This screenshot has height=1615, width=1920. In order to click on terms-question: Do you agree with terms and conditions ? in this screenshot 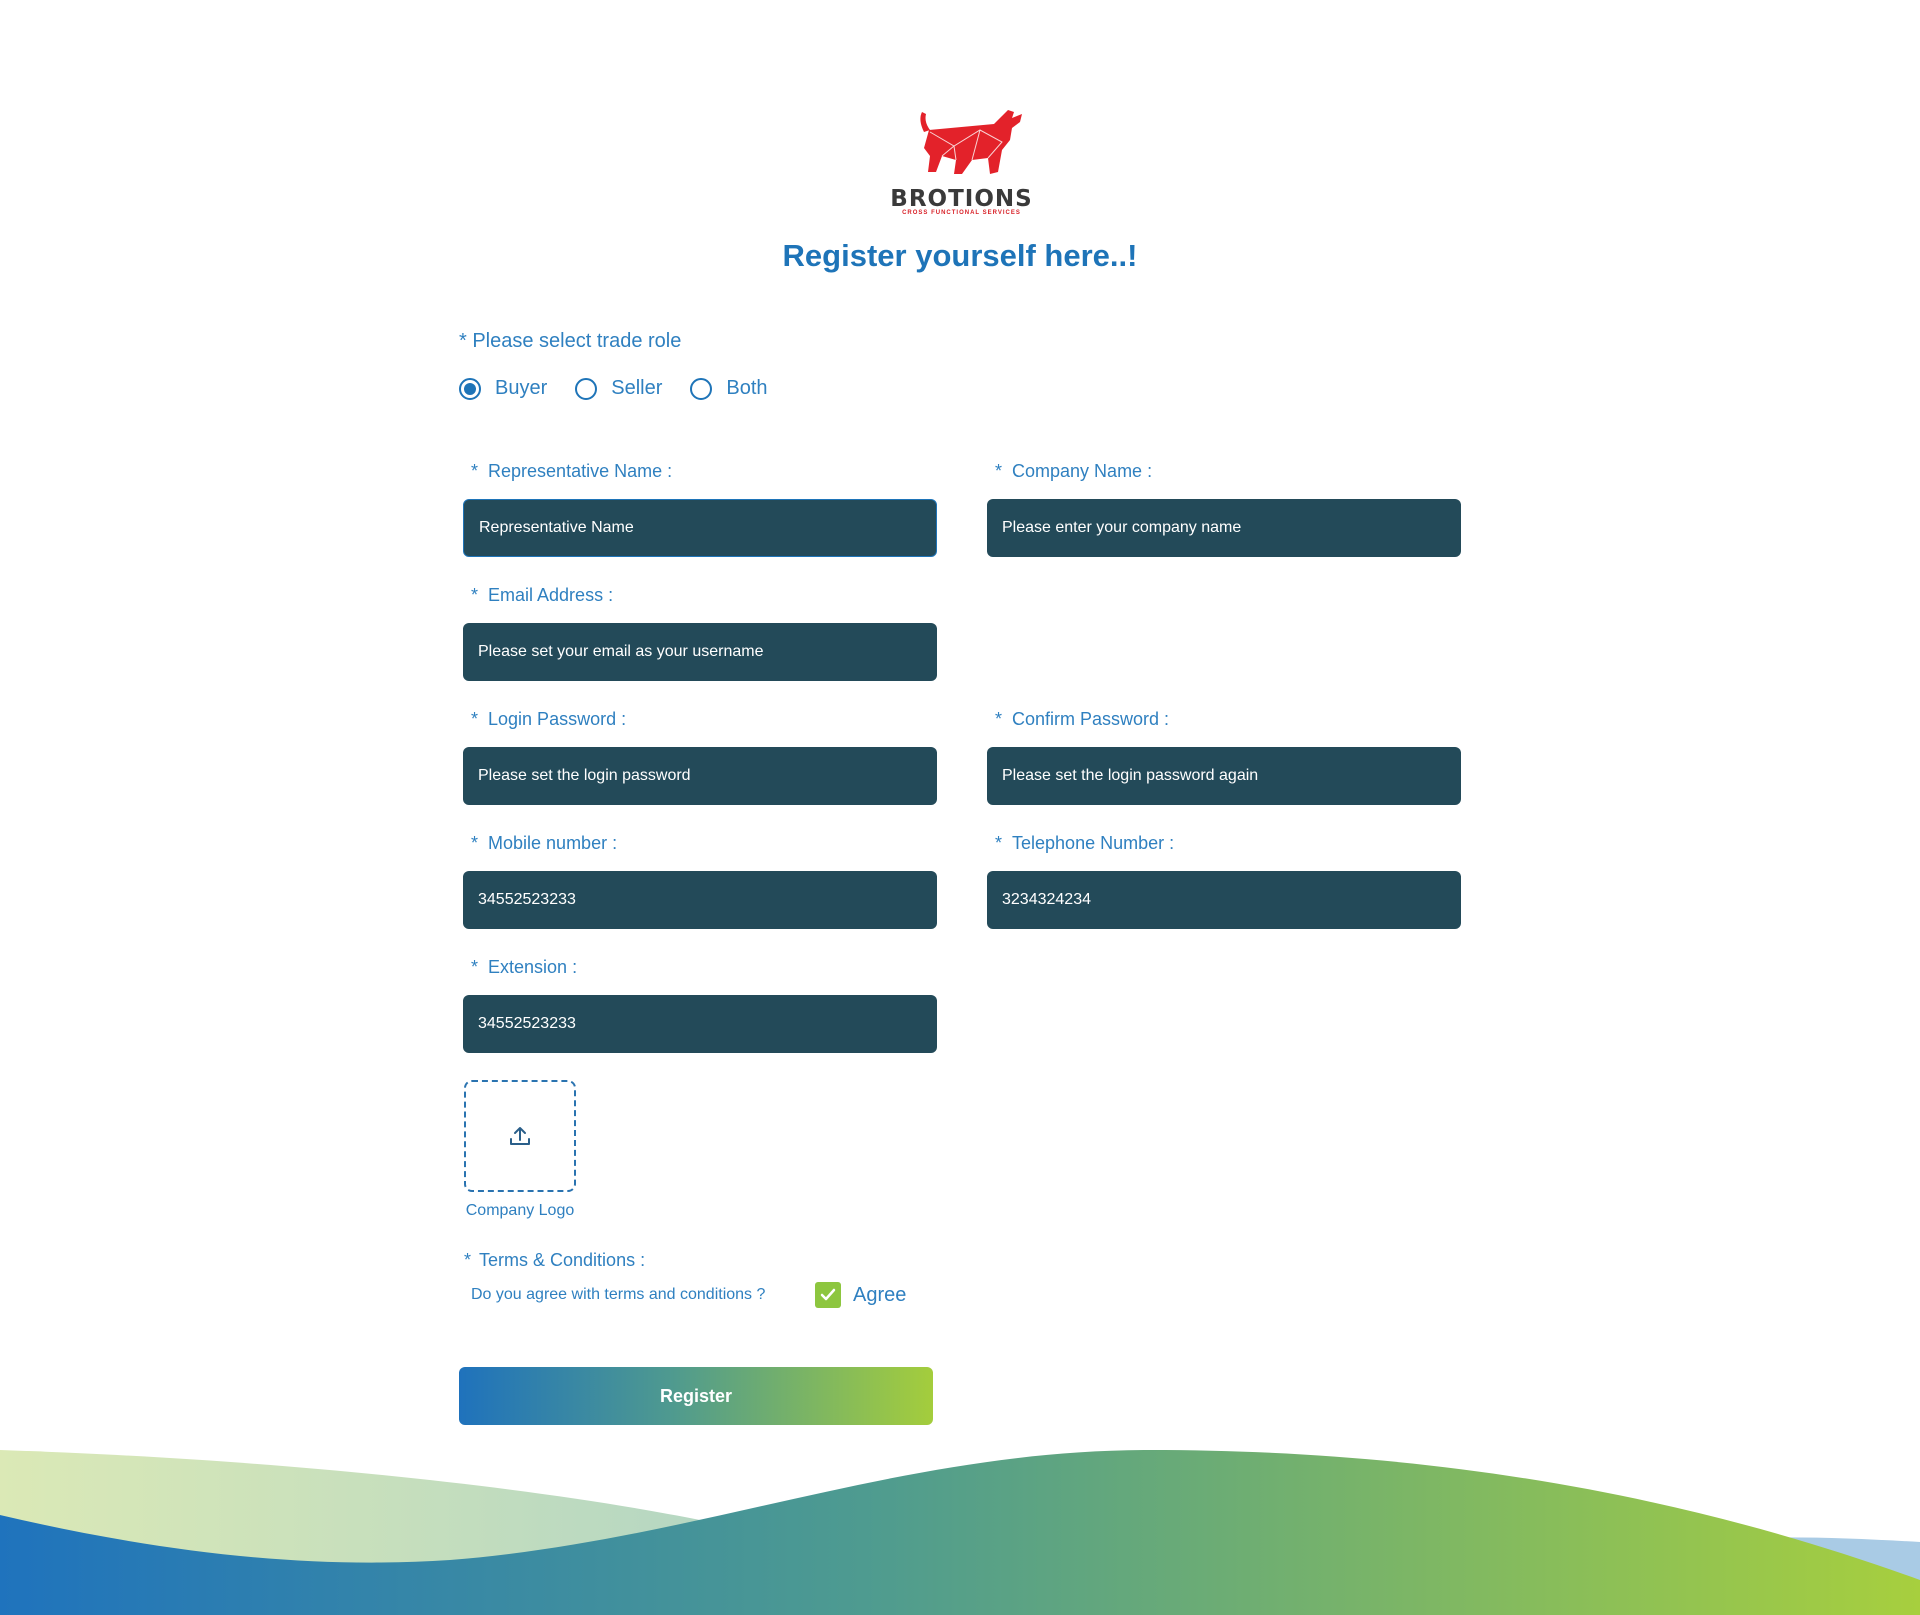, I will do `click(618, 1294)`.